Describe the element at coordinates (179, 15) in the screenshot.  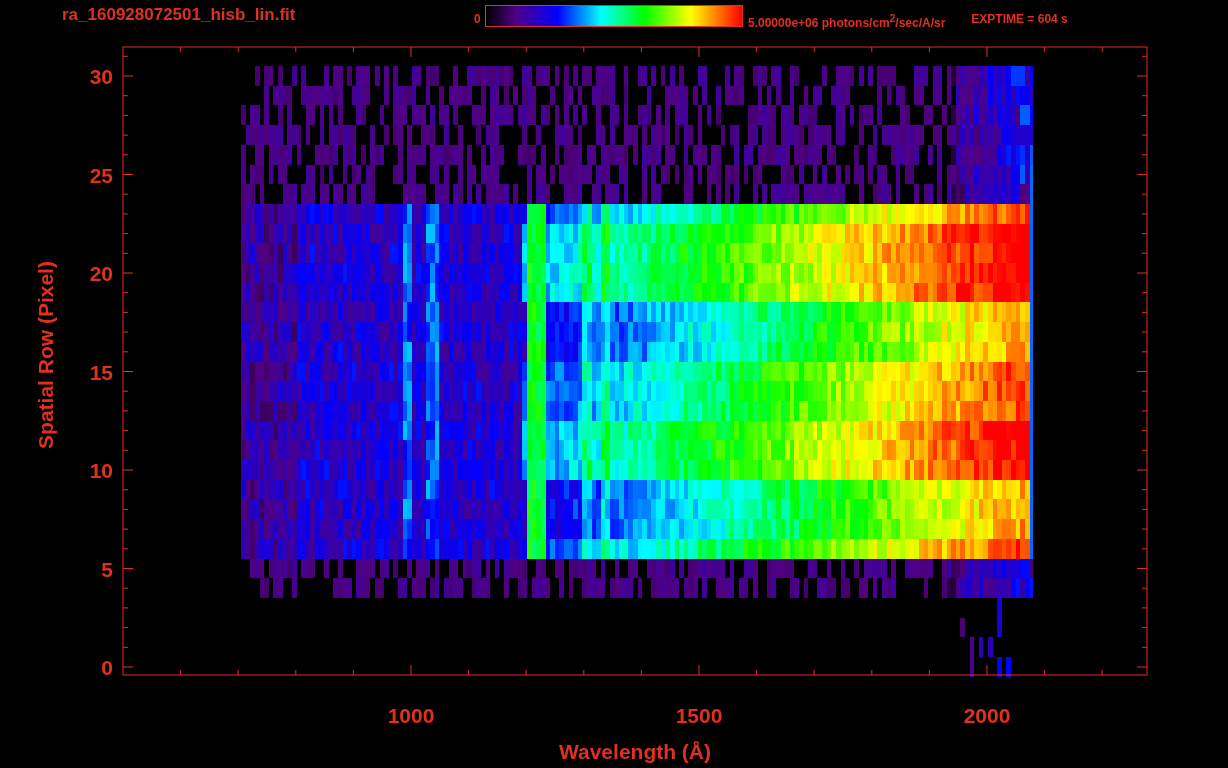
I see `plot-title: ra_160928072501_hisb_lin.fit` at that location.